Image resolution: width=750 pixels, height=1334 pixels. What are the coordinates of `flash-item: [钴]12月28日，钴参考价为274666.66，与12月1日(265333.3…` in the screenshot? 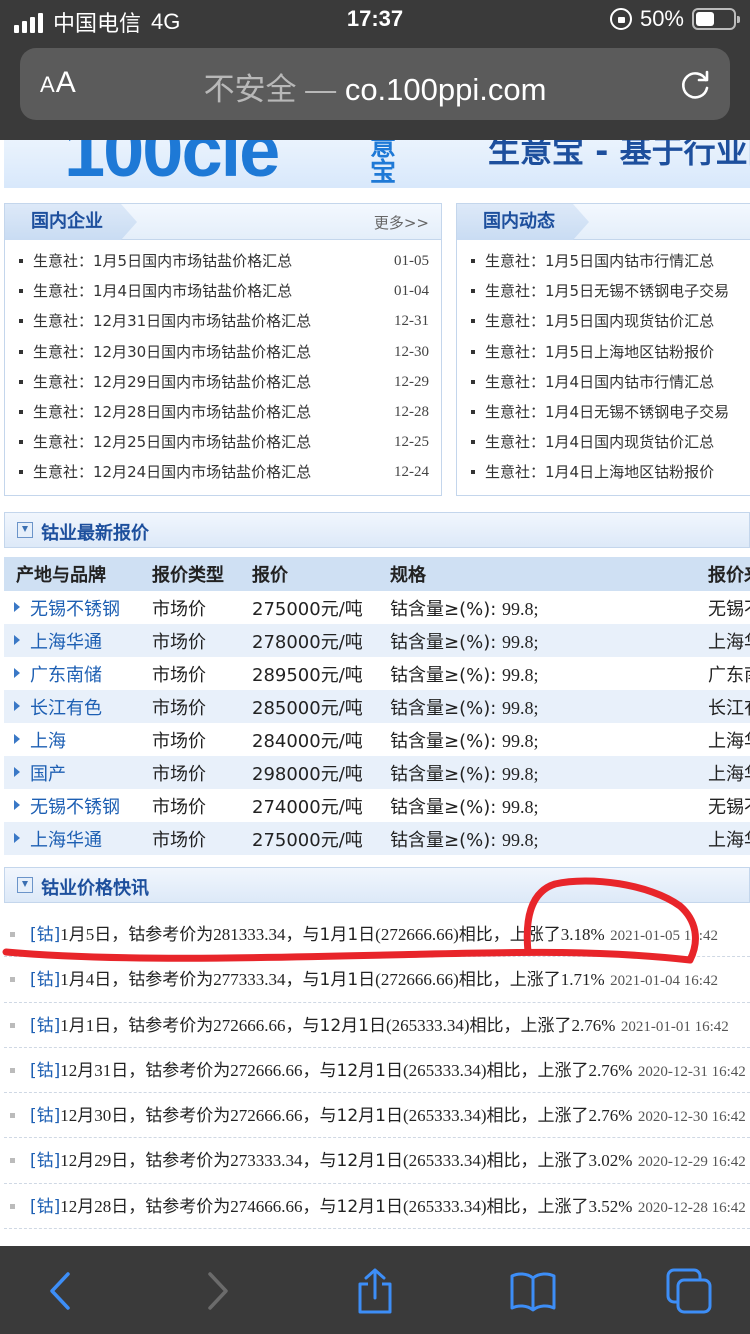 It's located at (377, 1207).